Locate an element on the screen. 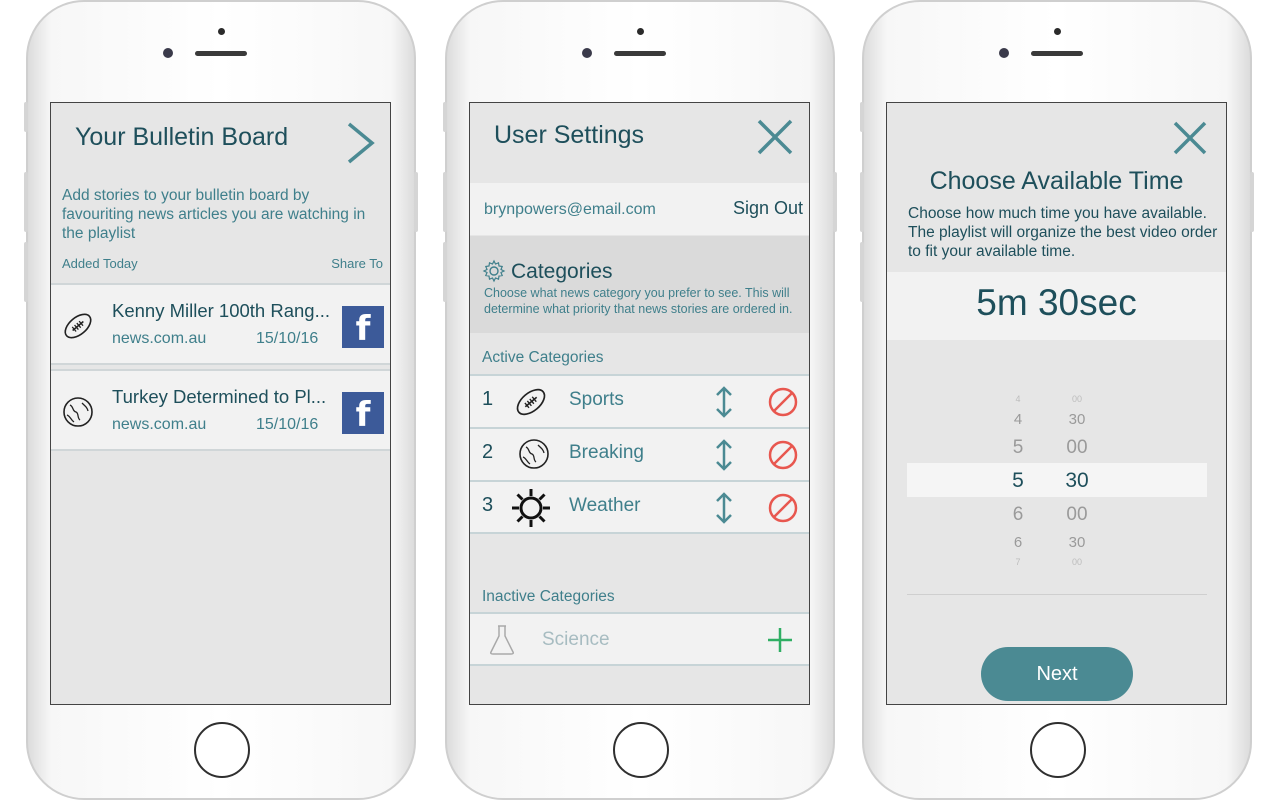 The image size is (1276, 800). category-row: 1 Sports is located at coordinates (639, 400).